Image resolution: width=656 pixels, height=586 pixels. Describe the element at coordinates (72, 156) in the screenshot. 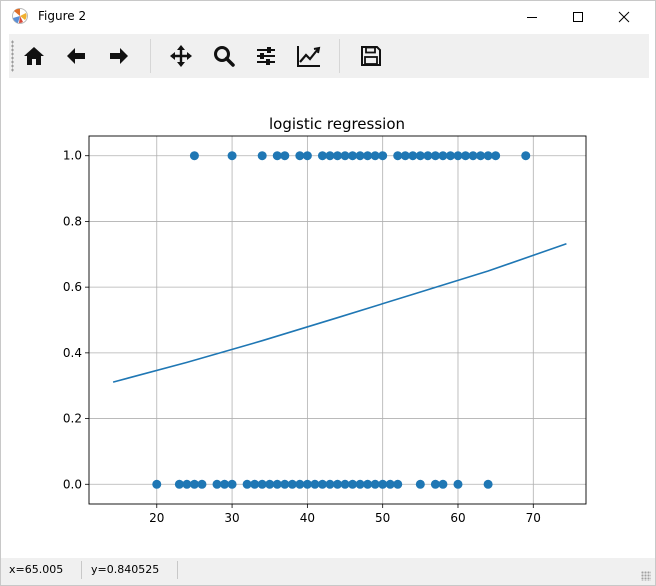

I see `y-tick-label: 1.0` at that location.